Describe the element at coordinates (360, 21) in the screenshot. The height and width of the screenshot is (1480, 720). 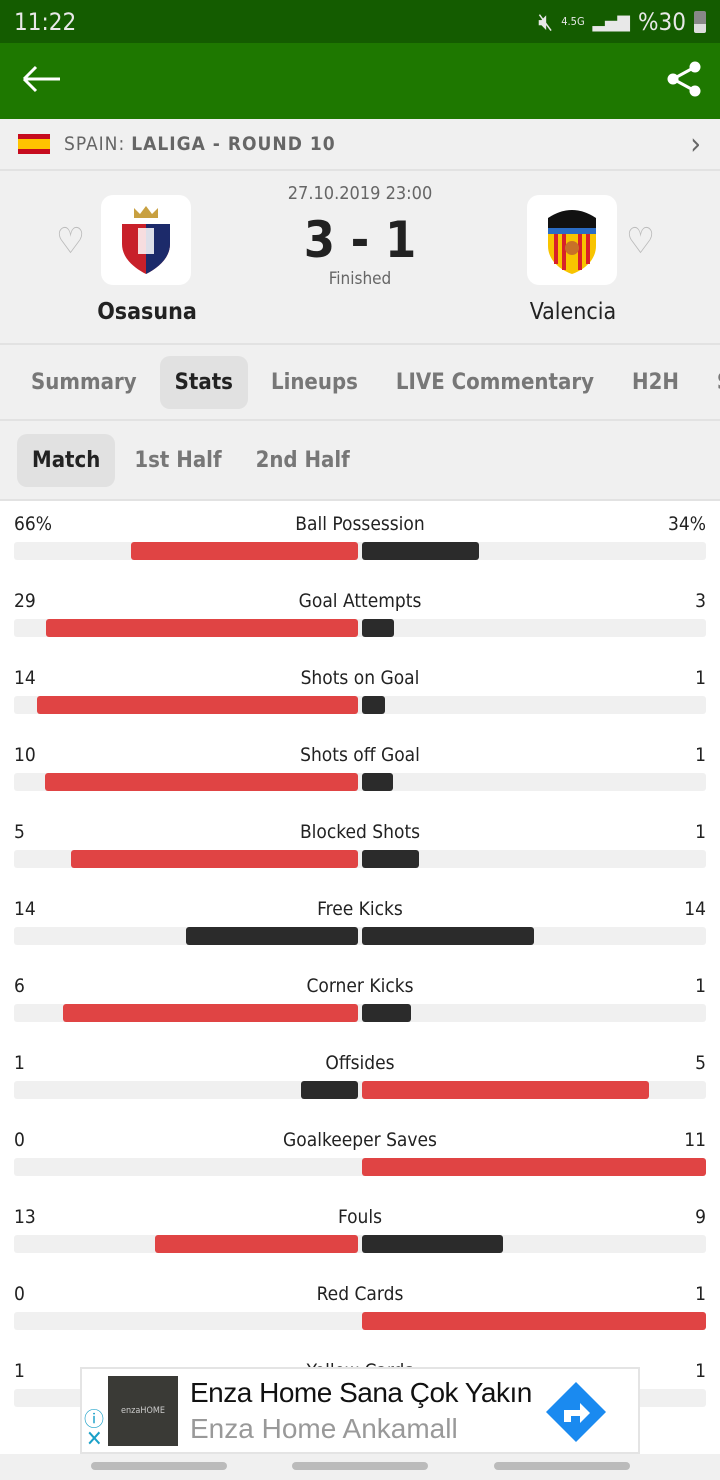
I see `status-bar: 11:22 🔇︎ 4.5G ▂▄▆ %30` at that location.